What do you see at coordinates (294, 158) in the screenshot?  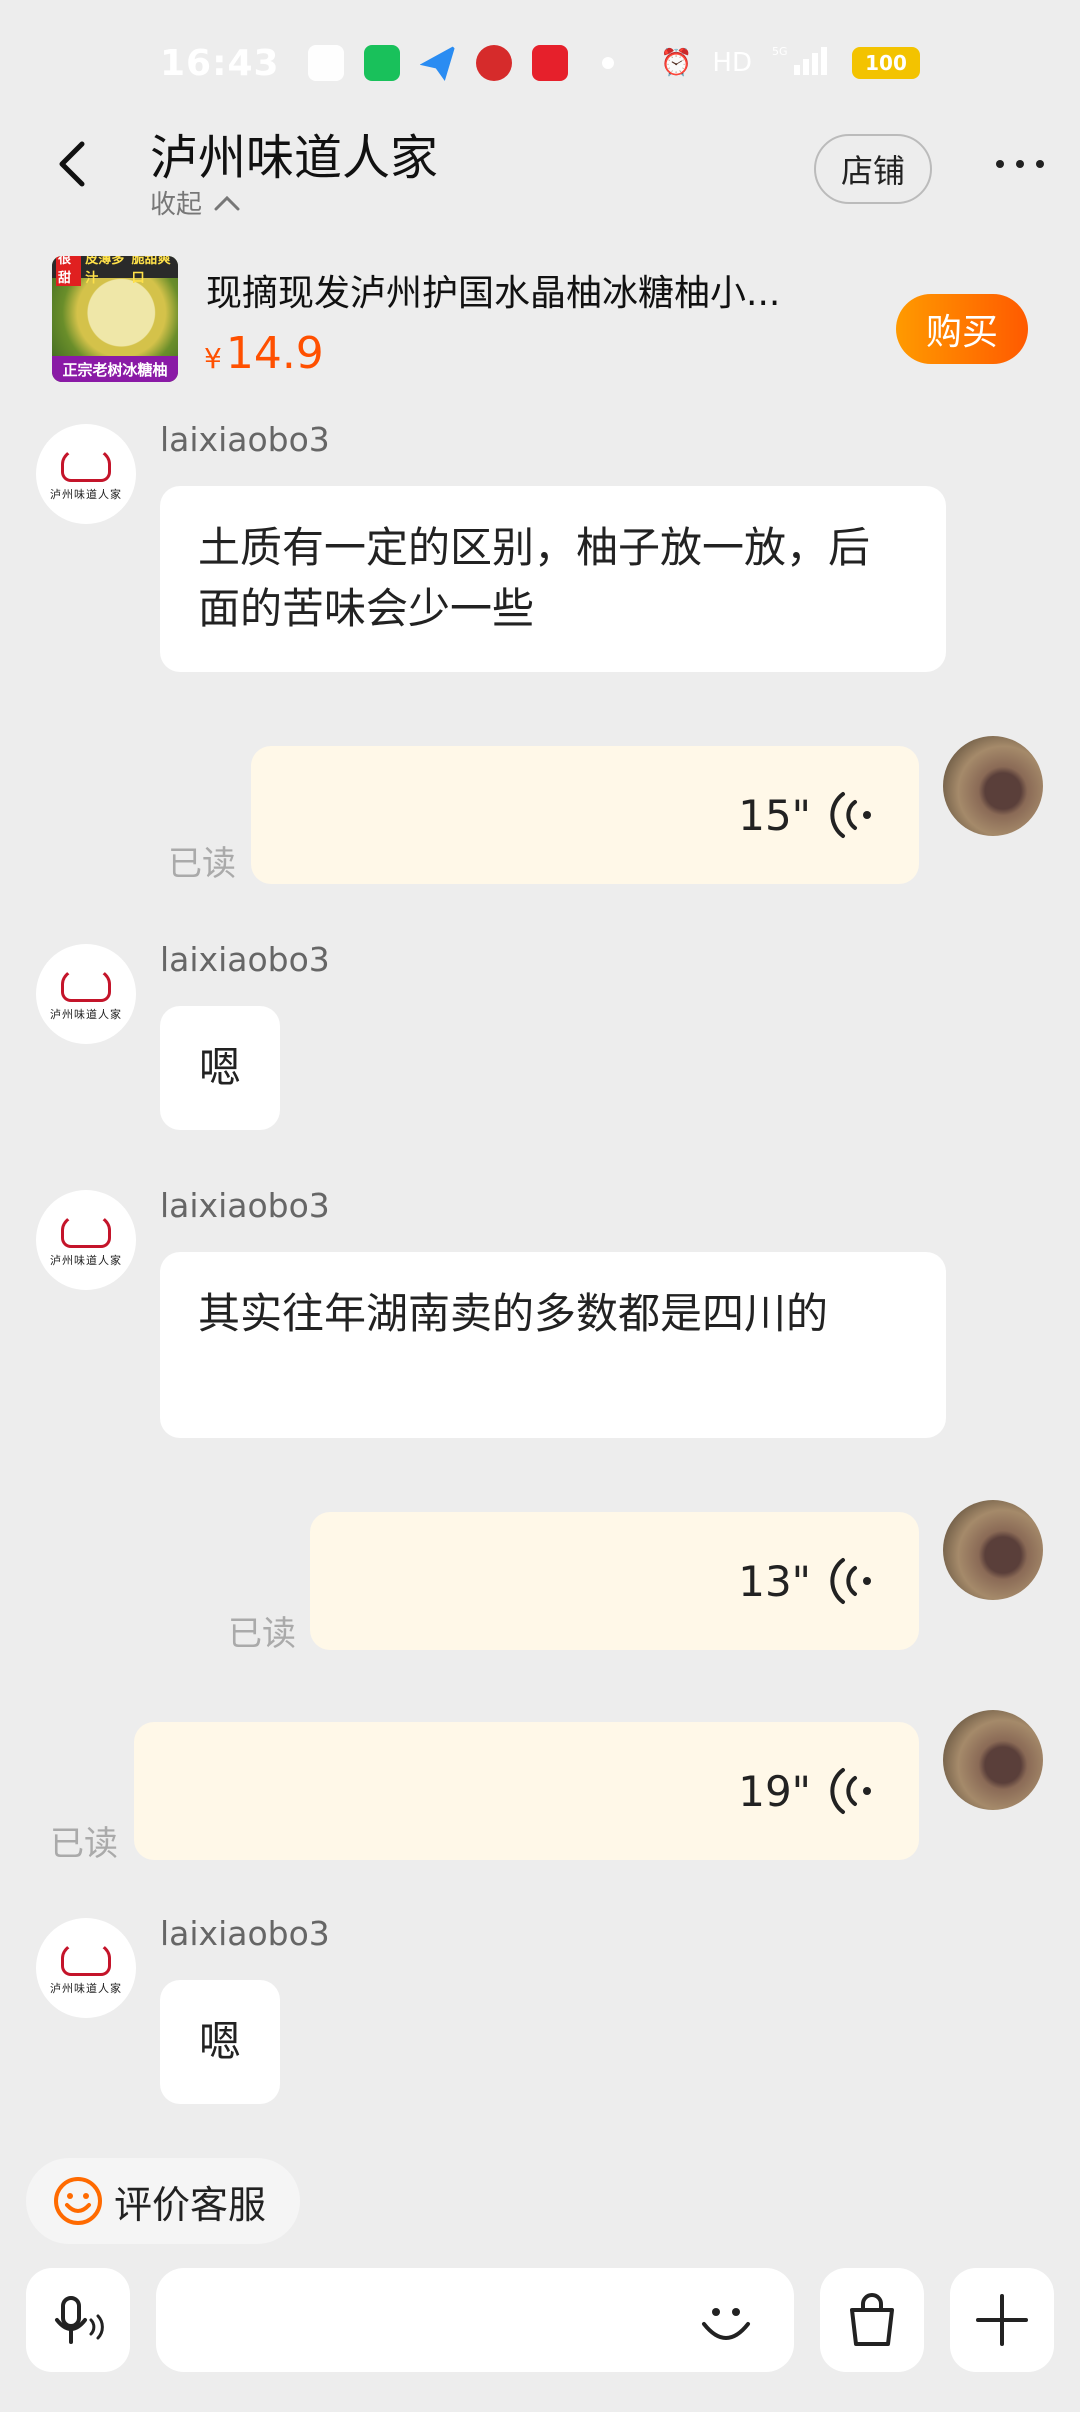 I see `page-title: 泸州味道人家` at bounding box center [294, 158].